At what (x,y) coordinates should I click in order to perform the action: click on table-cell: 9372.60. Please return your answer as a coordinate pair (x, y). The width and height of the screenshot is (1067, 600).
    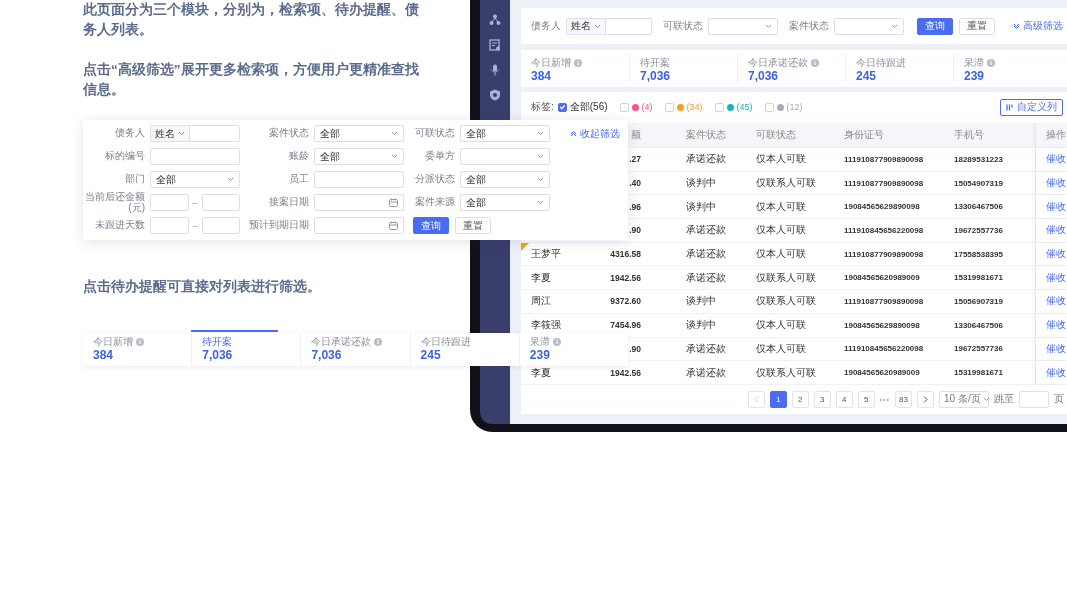
    Looking at the image, I should click on (625, 301).